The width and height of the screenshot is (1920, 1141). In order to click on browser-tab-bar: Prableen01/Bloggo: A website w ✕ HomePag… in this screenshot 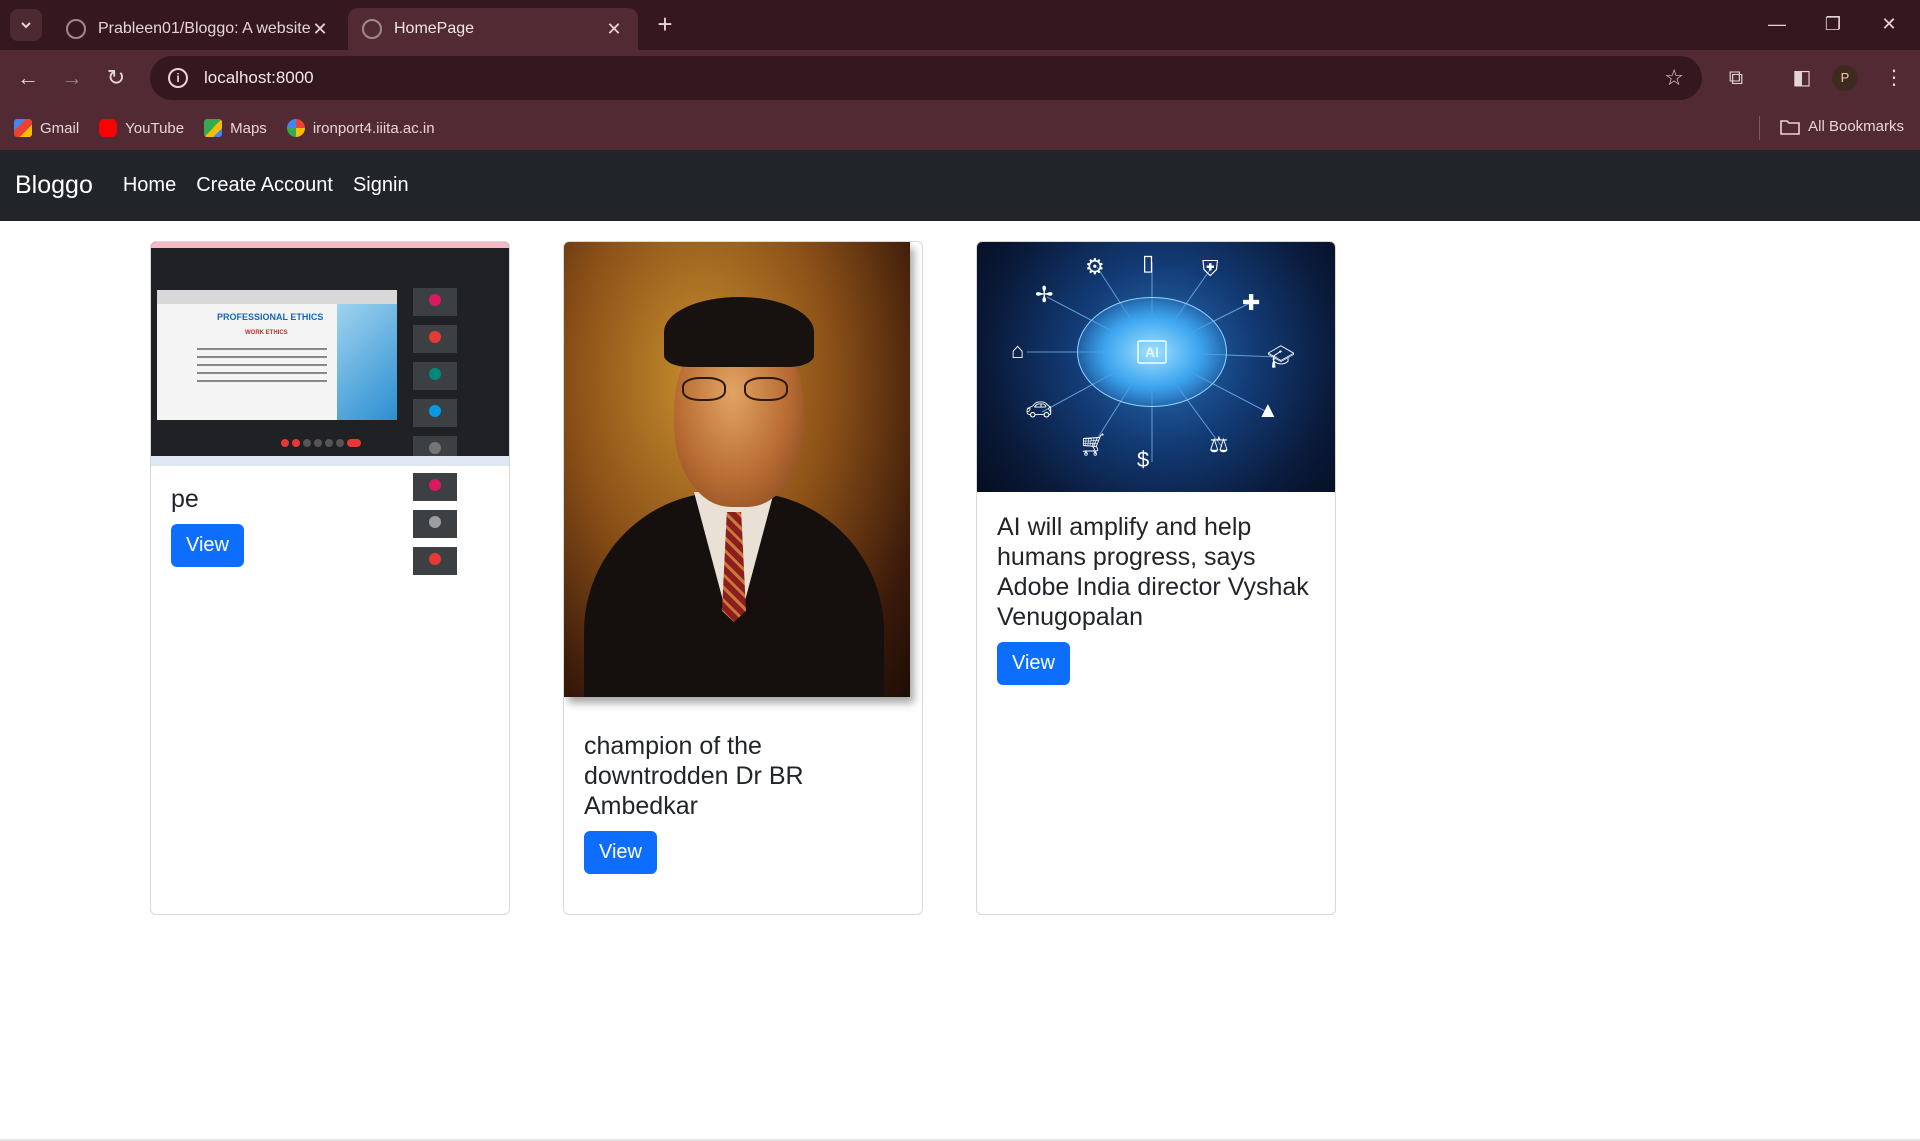, I will do `click(960, 25)`.